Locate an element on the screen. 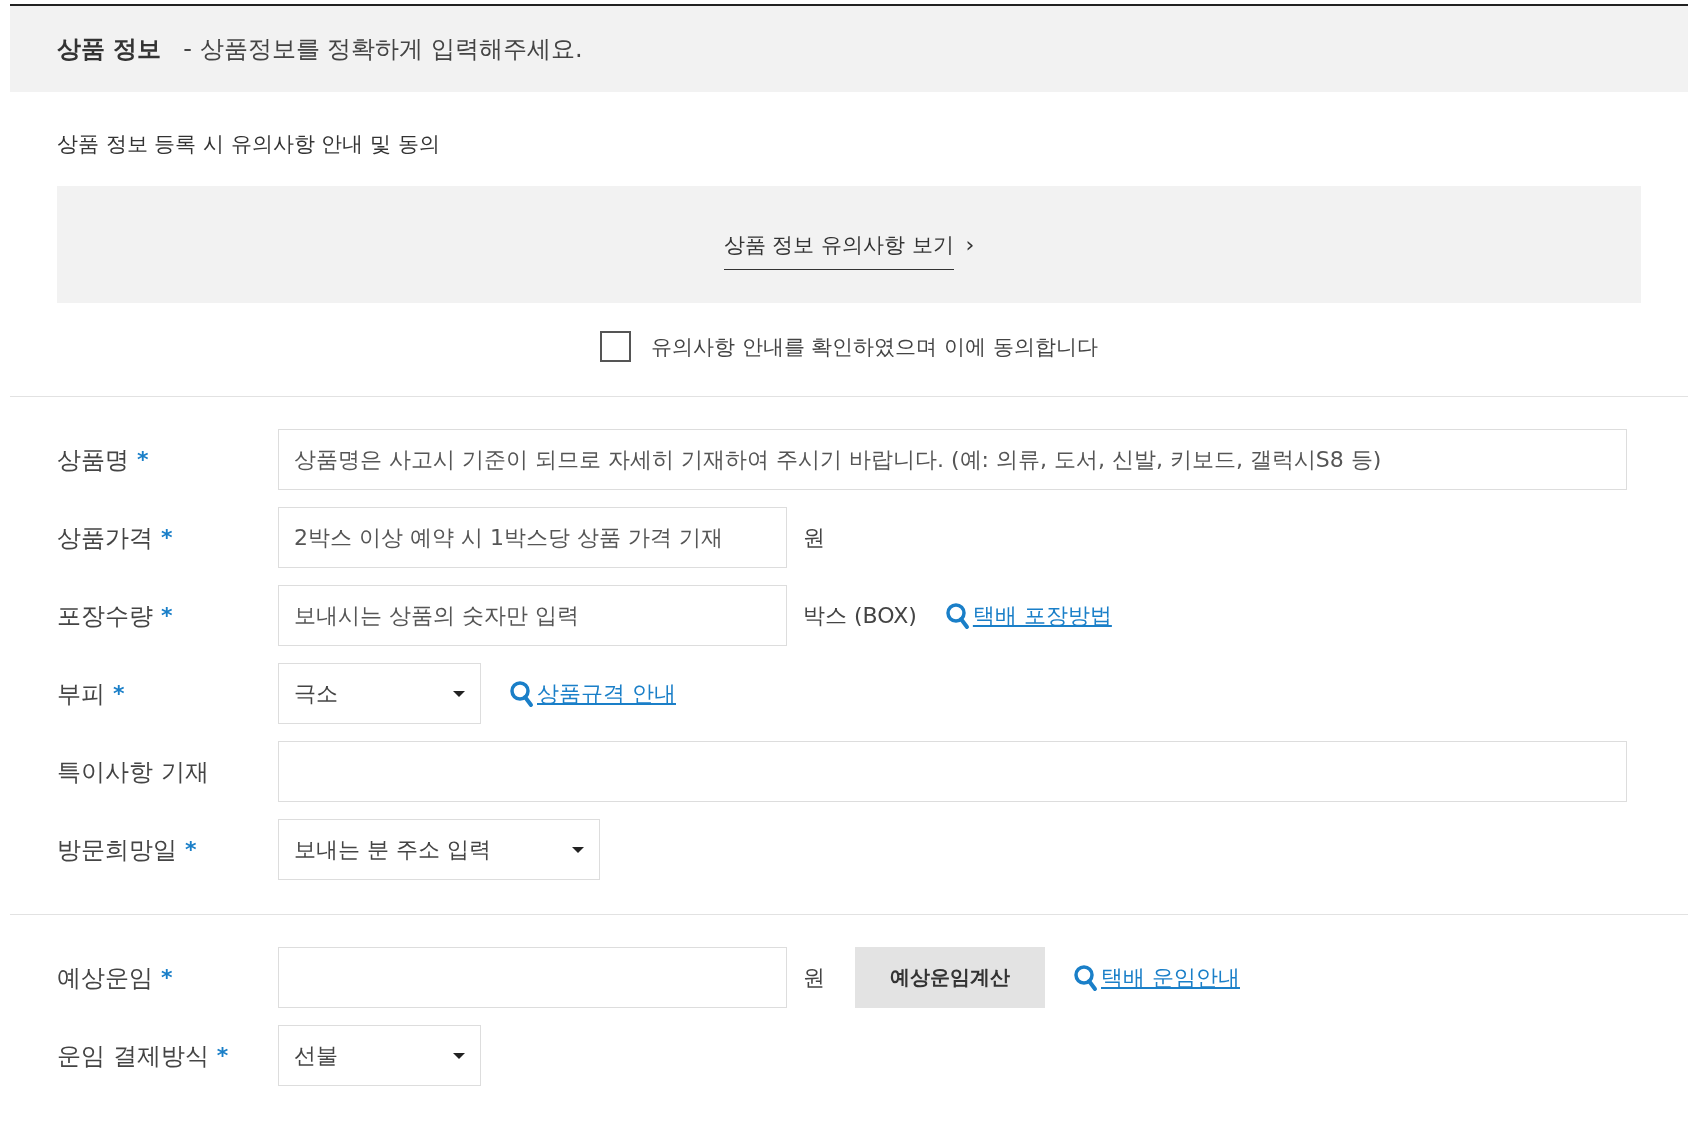 This screenshot has width=1702, height=1125. field-label: 방문희망일 is located at coordinates (117, 850).